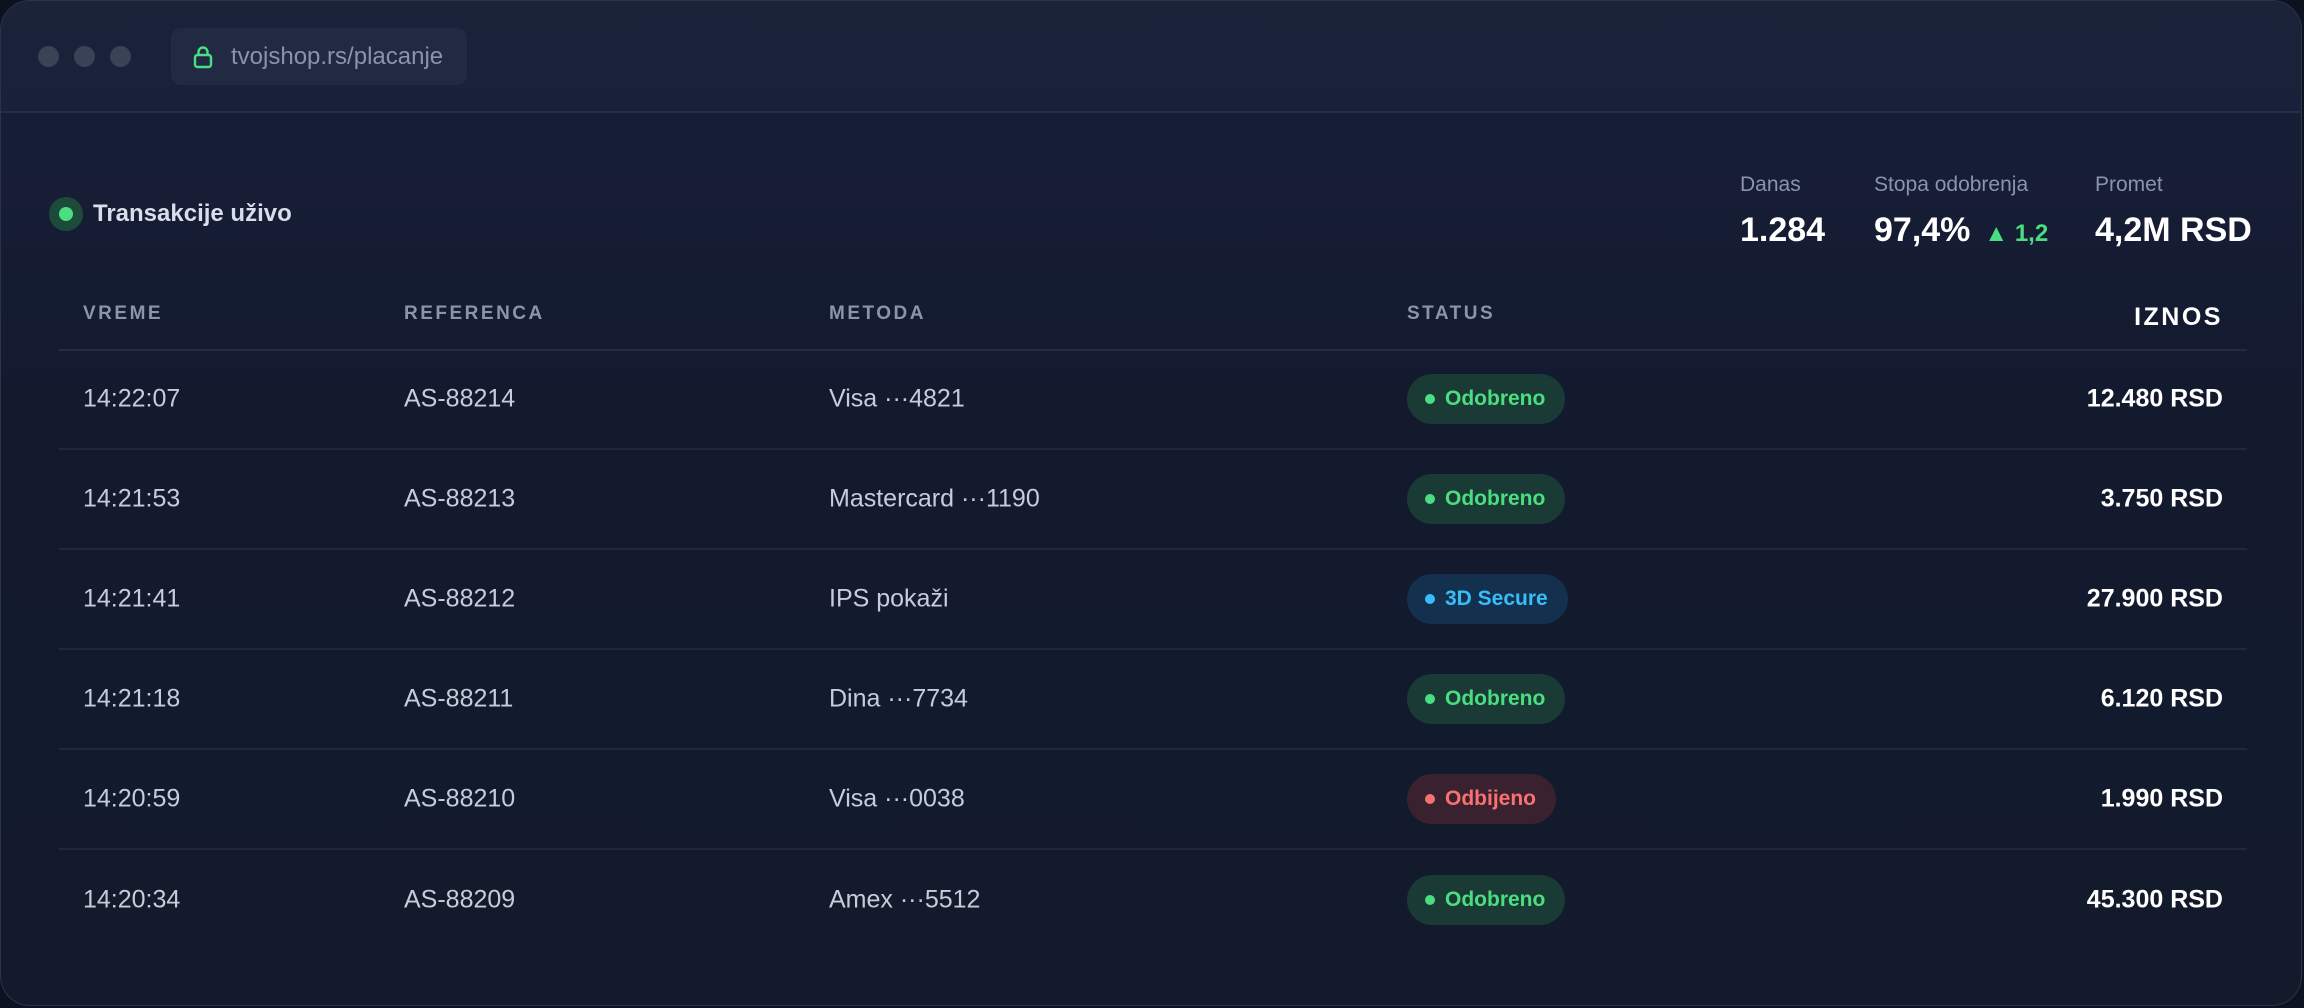  Describe the element at coordinates (889, 598) in the screenshot. I see `method-cell: IPS pokaži` at that location.